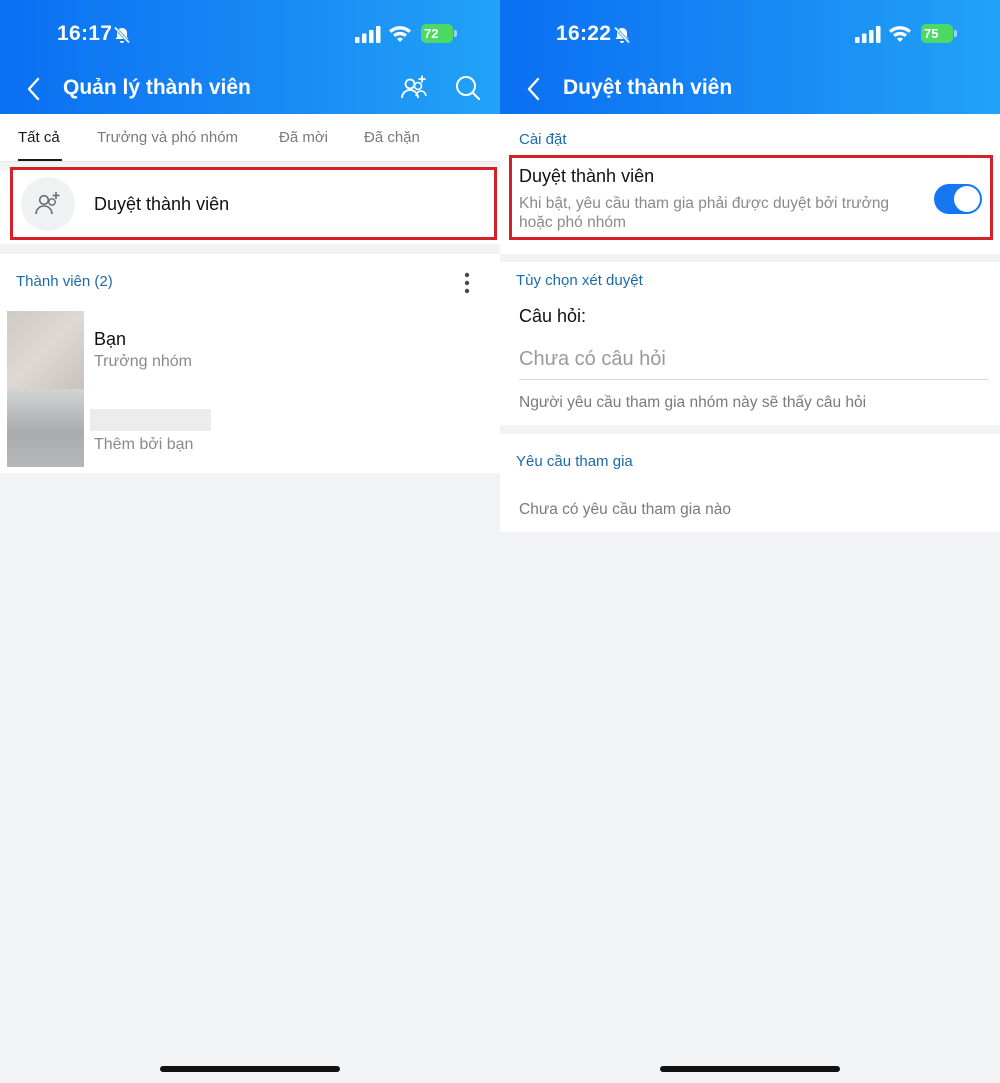 This screenshot has width=1000, height=1083. I want to click on battery-icon: 75, so click(937, 33).